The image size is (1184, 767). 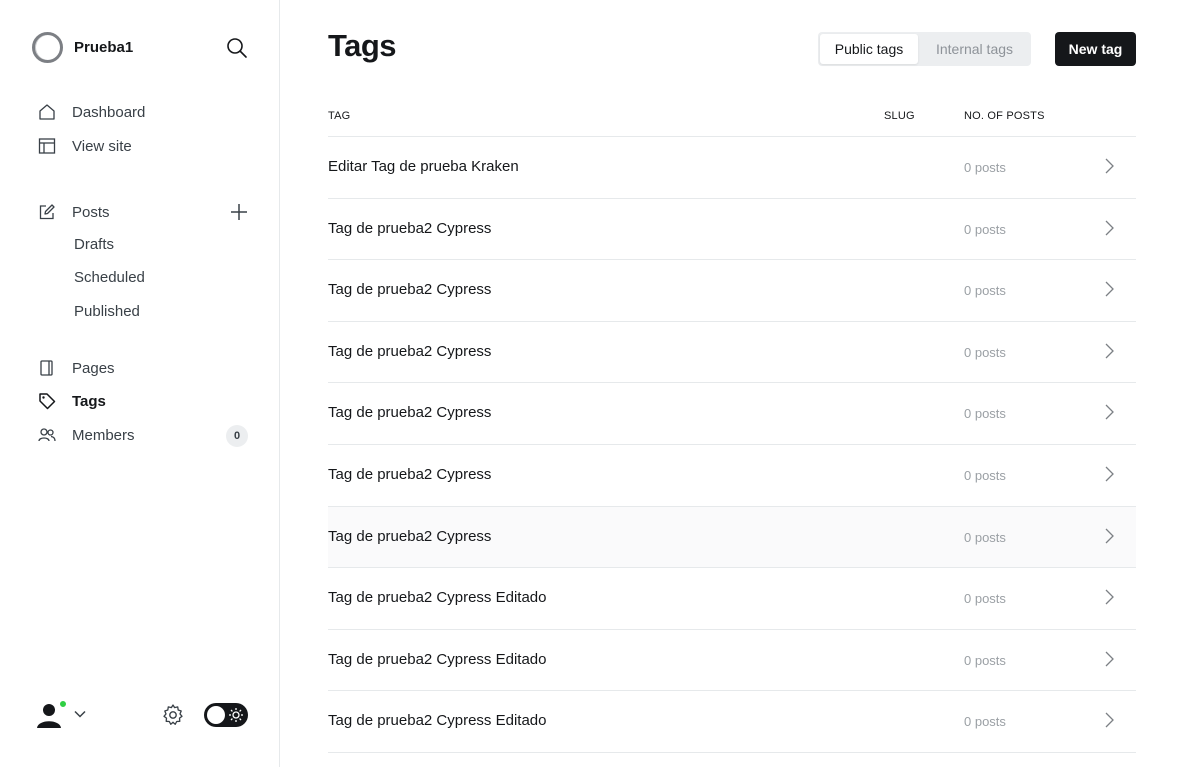 I want to click on nav-pages: Pages, so click(x=76, y=368).